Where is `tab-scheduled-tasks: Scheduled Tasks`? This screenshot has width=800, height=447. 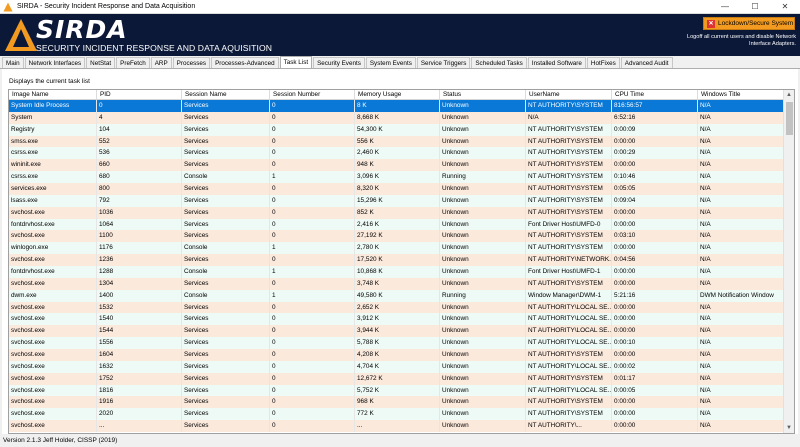
tab-scheduled-tasks: Scheduled Tasks is located at coordinates (499, 62).